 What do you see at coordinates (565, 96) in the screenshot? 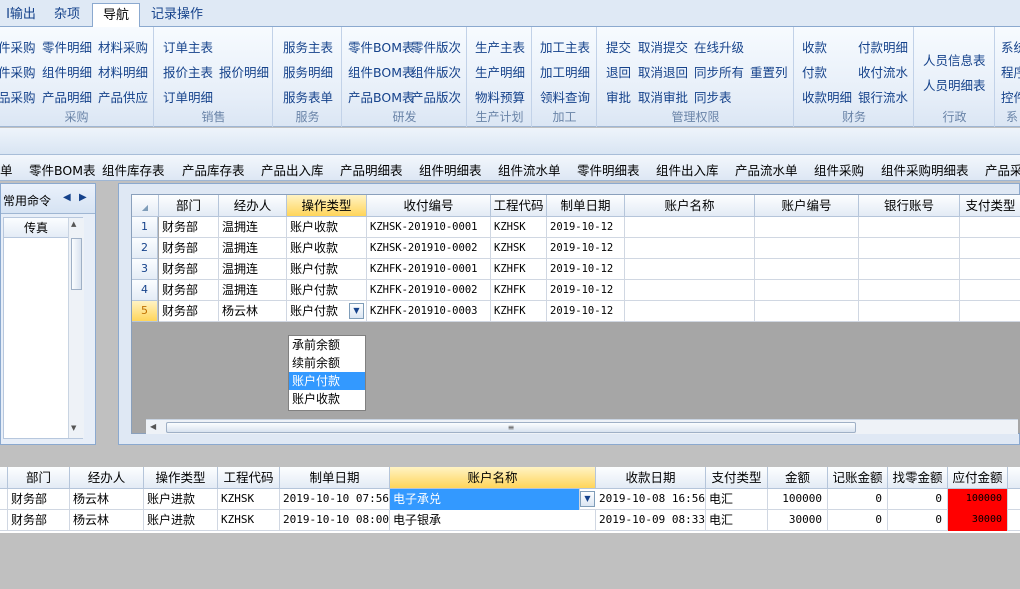
I see `ribbon-item: 领料查询` at bounding box center [565, 96].